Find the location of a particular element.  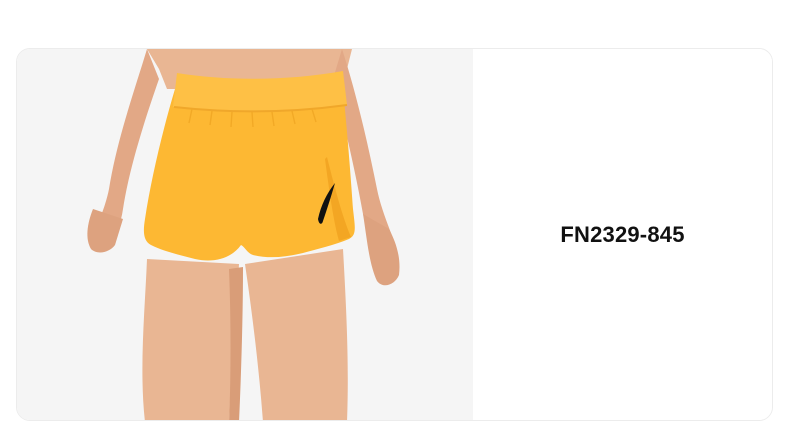

right-leg is located at coordinates (296, 334).